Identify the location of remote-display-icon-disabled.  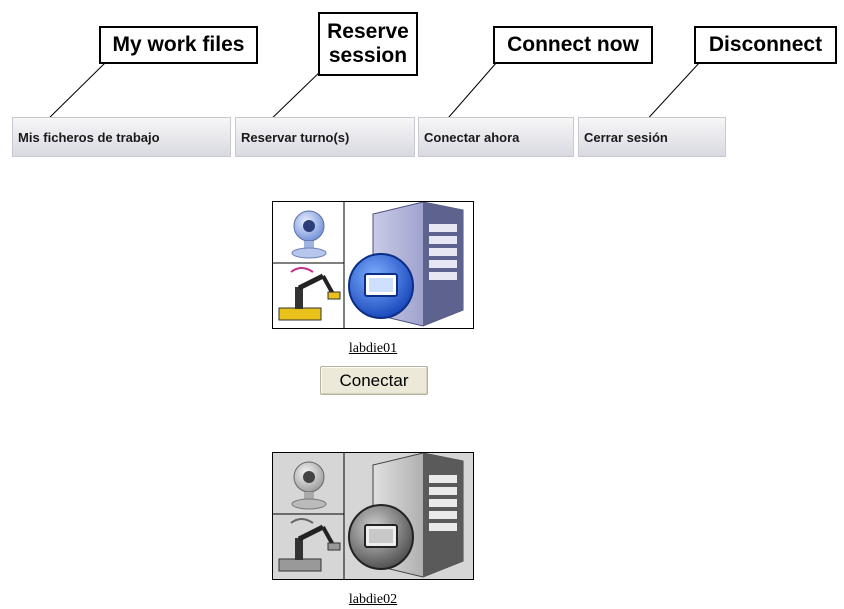
(381, 537).